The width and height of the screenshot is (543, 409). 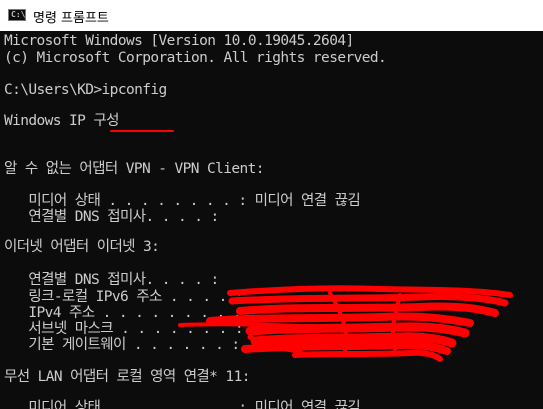 What do you see at coordinates (17, 15) in the screenshot?
I see `cmd-icon: C:\` at bounding box center [17, 15].